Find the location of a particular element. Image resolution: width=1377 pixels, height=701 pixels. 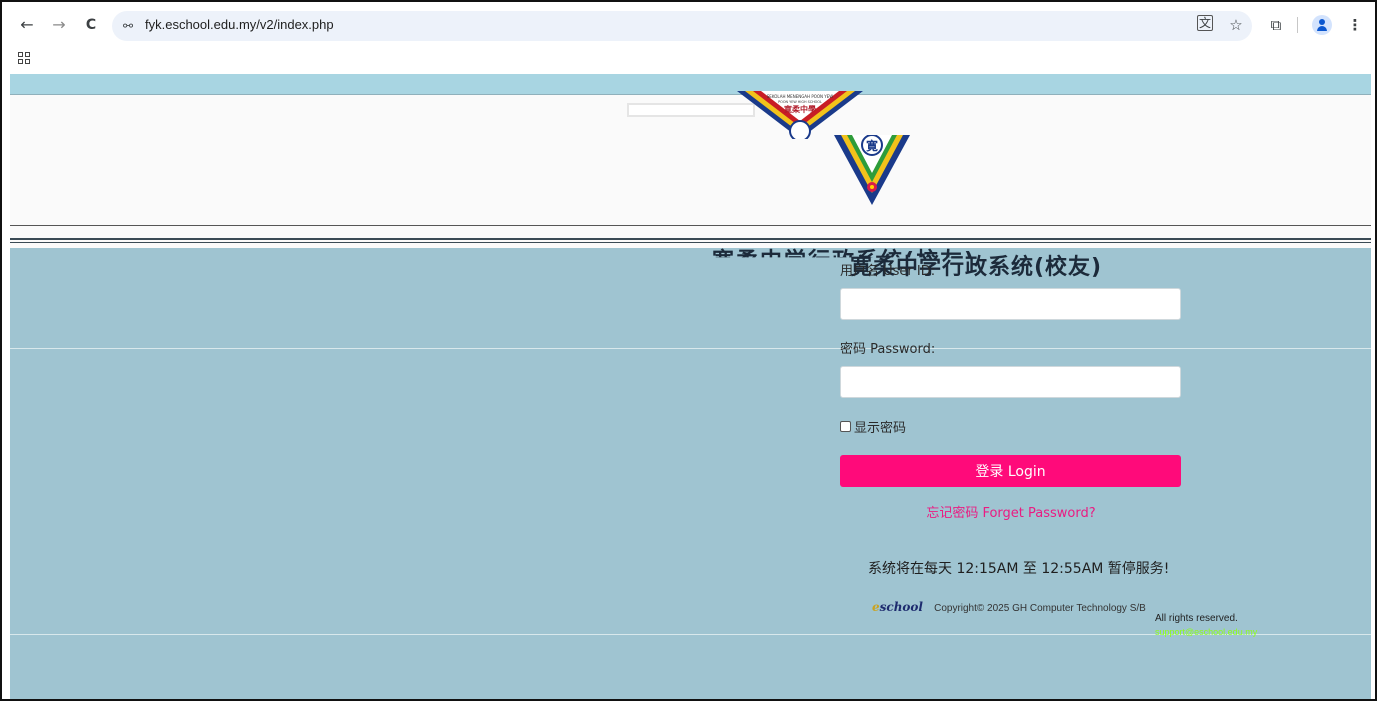

show-password-row: 显示密码 is located at coordinates (1011, 426).